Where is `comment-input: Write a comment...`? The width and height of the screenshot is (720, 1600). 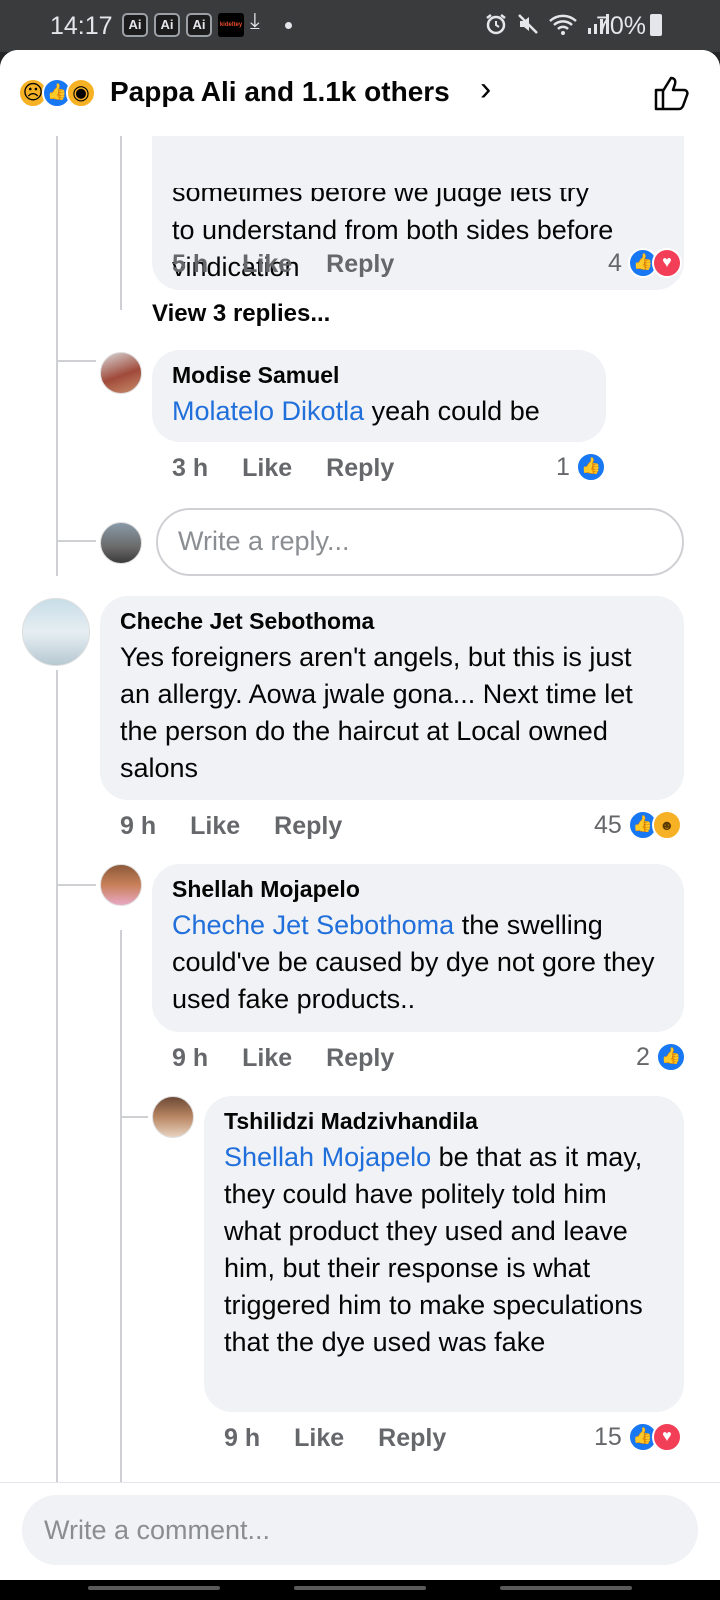
comment-input: Write a comment... is located at coordinates (360, 1530).